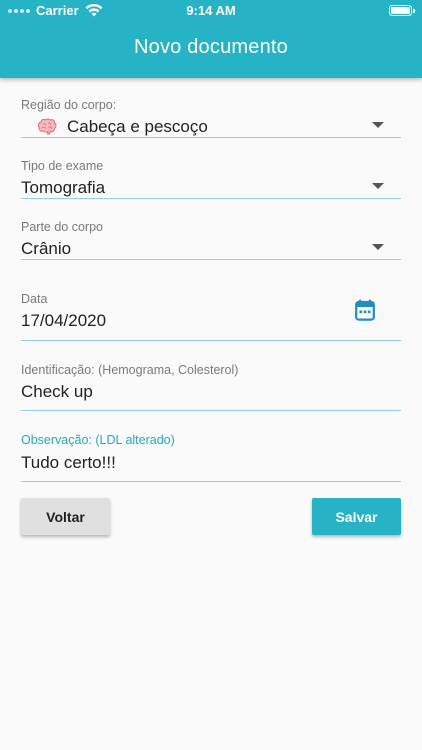 Image resolution: width=422 pixels, height=750 pixels. Describe the element at coordinates (210, 47) in the screenshot. I see `page-title: Novo documento` at that location.